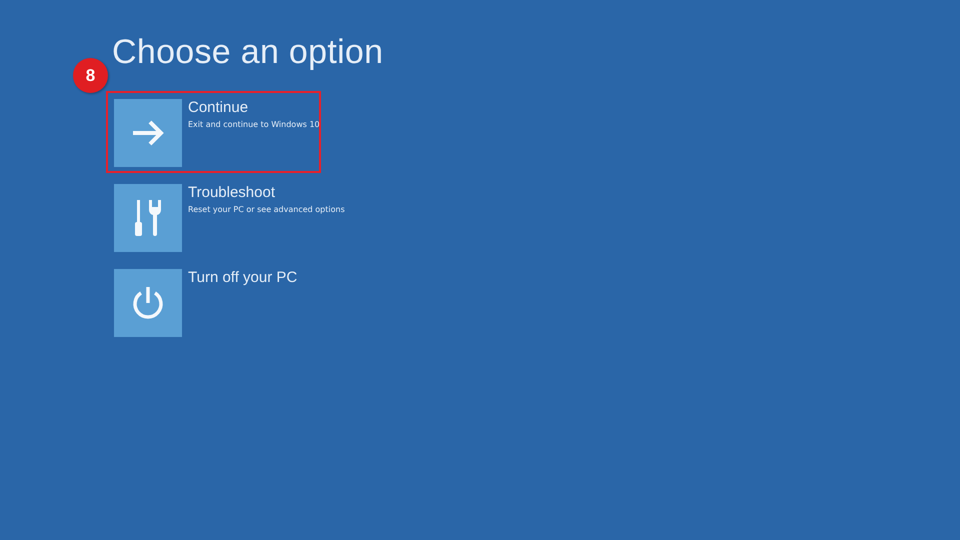 The image size is (960, 540). Describe the element at coordinates (266, 209) in the screenshot. I see `option-description: Reset your PC or see advanced options` at that location.